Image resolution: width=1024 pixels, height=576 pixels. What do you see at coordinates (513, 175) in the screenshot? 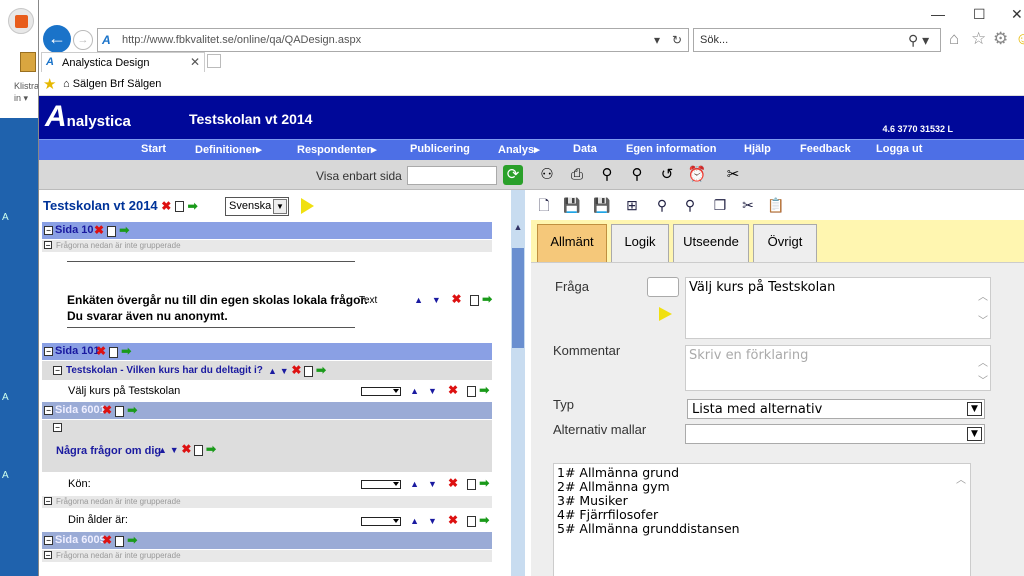
I see `refresh-green-icon: ⟳` at bounding box center [513, 175].